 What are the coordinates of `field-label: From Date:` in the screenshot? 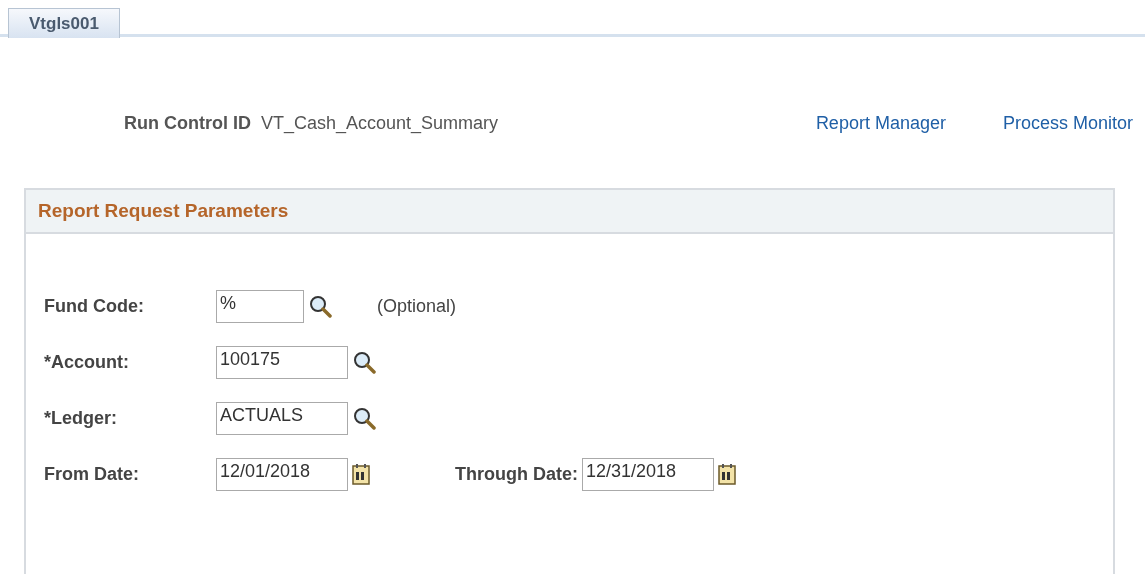 It's located at (91, 474).